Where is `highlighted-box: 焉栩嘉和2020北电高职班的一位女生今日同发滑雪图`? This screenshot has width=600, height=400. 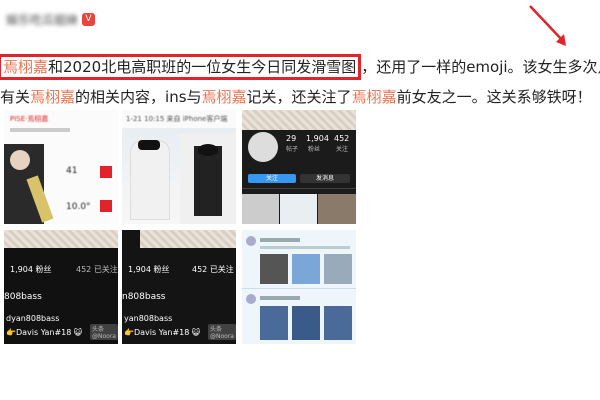 highlighted-box: 焉栩嘉和2020北电高职班的一位女生今日同发滑雪图 is located at coordinates (181, 67).